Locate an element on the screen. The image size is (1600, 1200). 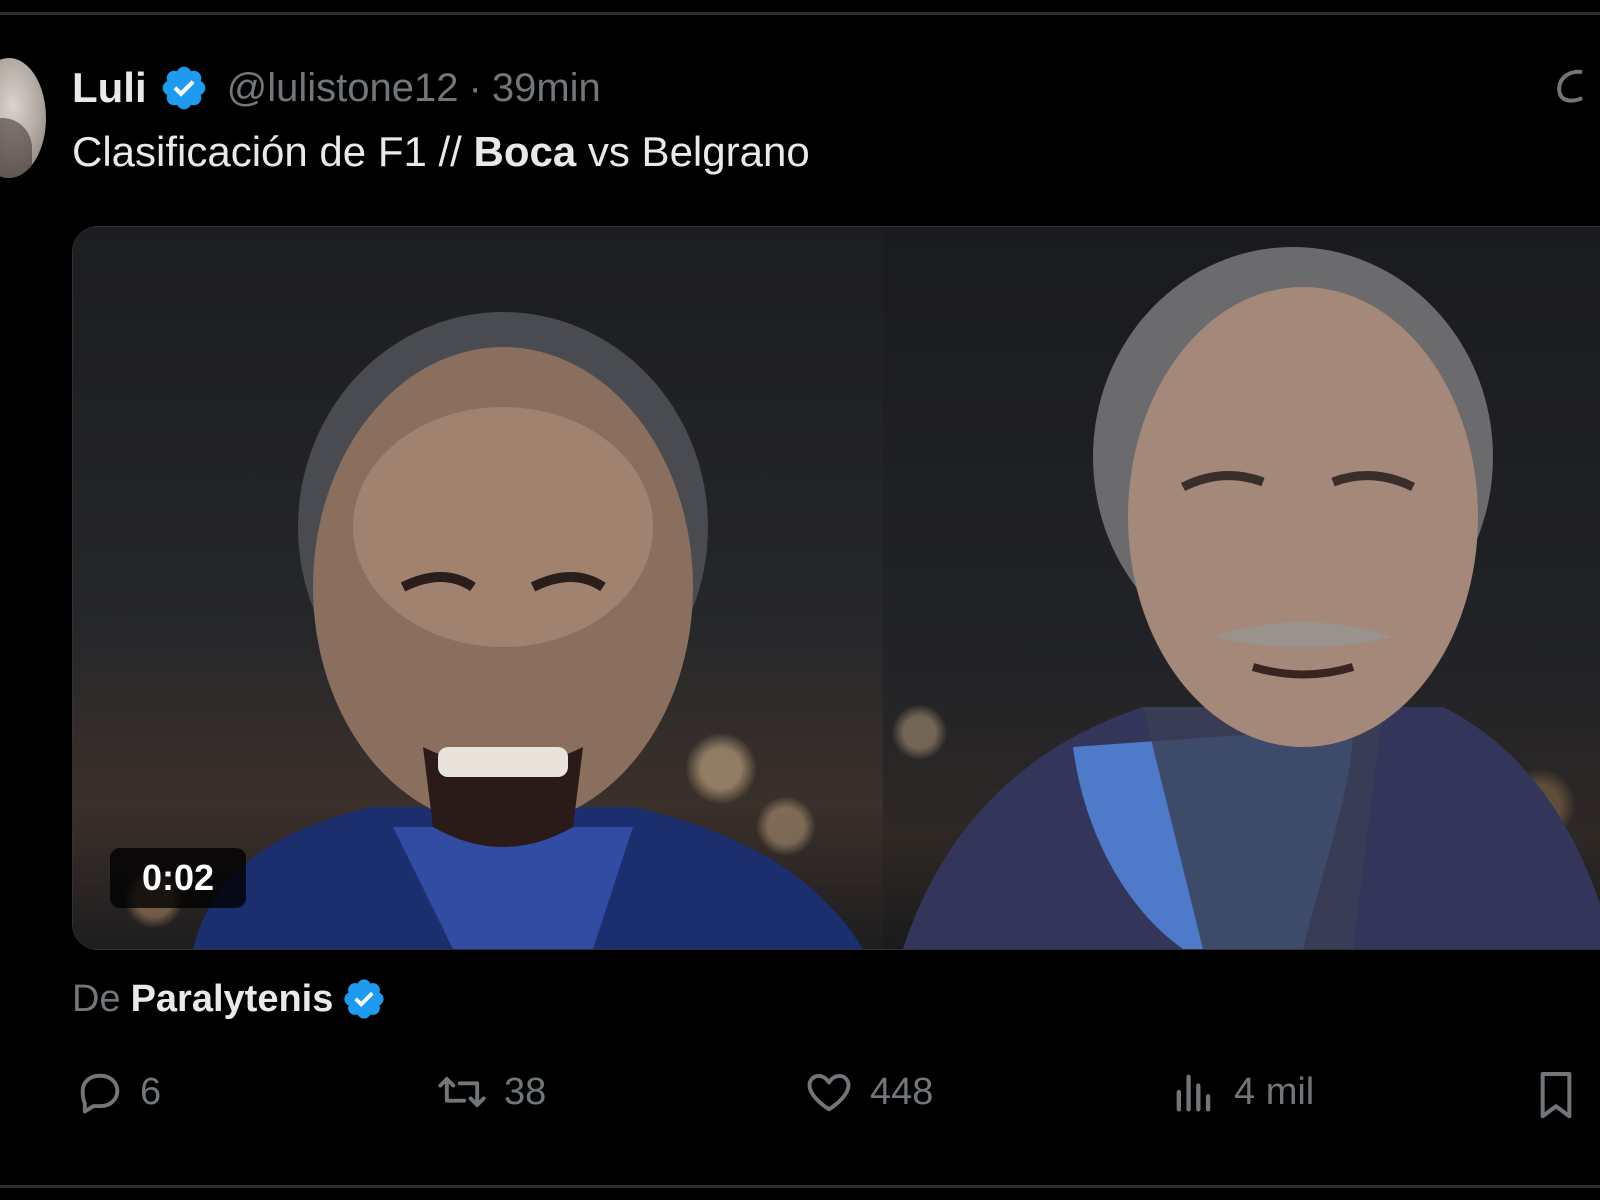
views-button: 4 mil is located at coordinates (1241, 1092).